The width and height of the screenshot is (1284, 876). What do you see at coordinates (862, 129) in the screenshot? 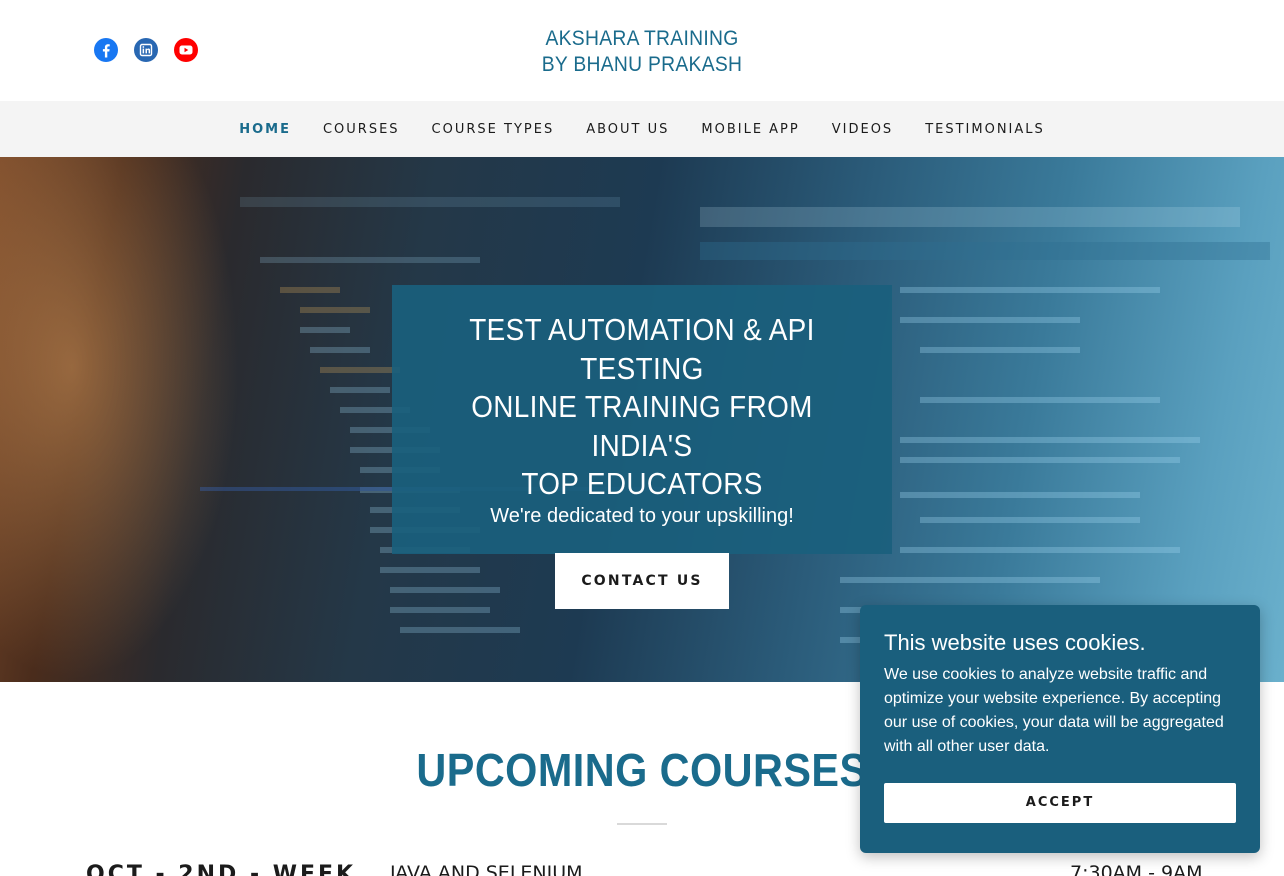
I see `nav-item-videos: VIDEOS` at bounding box center [862, 129].